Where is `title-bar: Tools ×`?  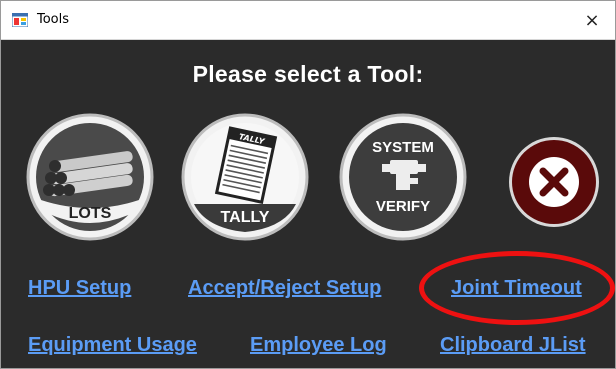 title-bar: Tools × is located at coordinates (308, 20).